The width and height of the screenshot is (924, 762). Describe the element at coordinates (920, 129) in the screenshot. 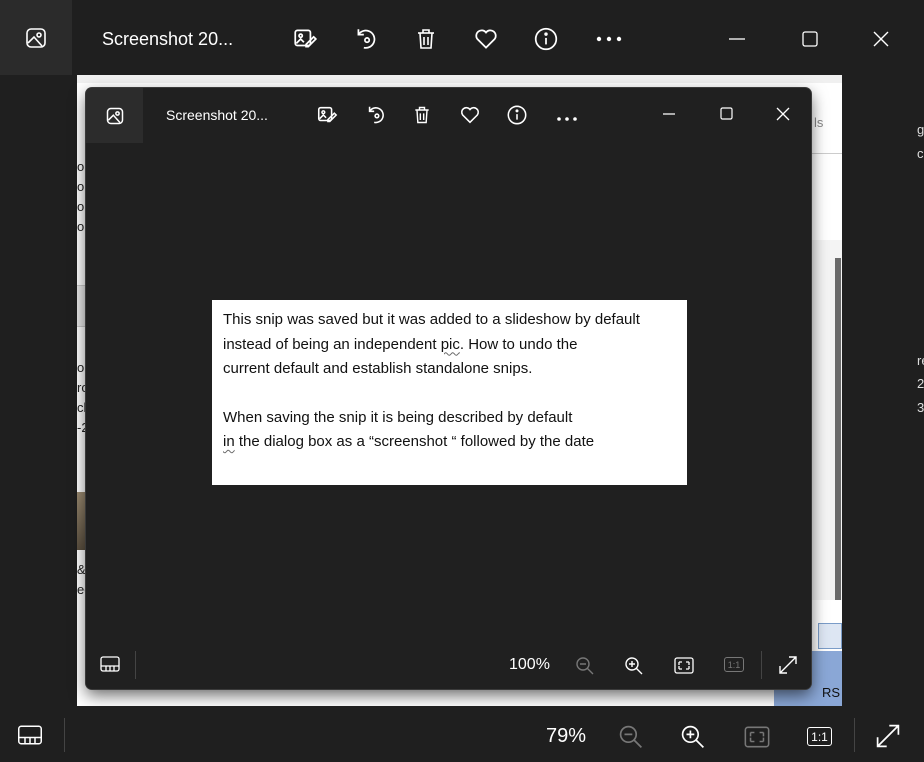

I see `background-text: g` at that location.